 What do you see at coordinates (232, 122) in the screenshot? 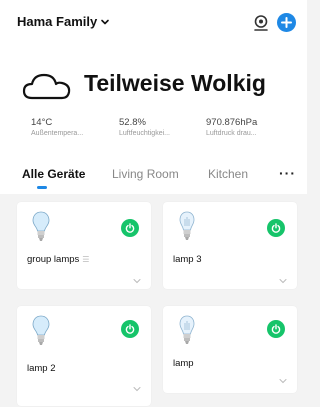
I see `stat-value: 970.876hPa` at bounding box center [232, 122].